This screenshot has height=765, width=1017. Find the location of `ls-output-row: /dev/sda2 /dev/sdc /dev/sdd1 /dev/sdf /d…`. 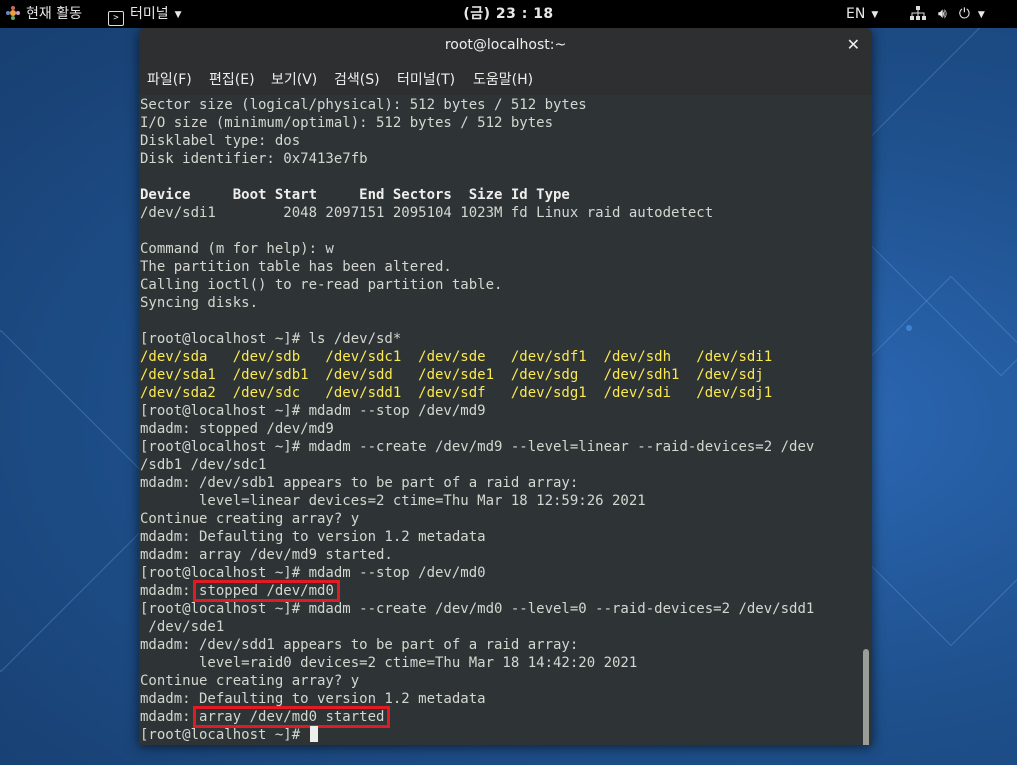

ls-output-row: /dev/sda2 /dev/sdc /dev/sdd1 /dev/sdf /d… is located at coordinates (456, 393).